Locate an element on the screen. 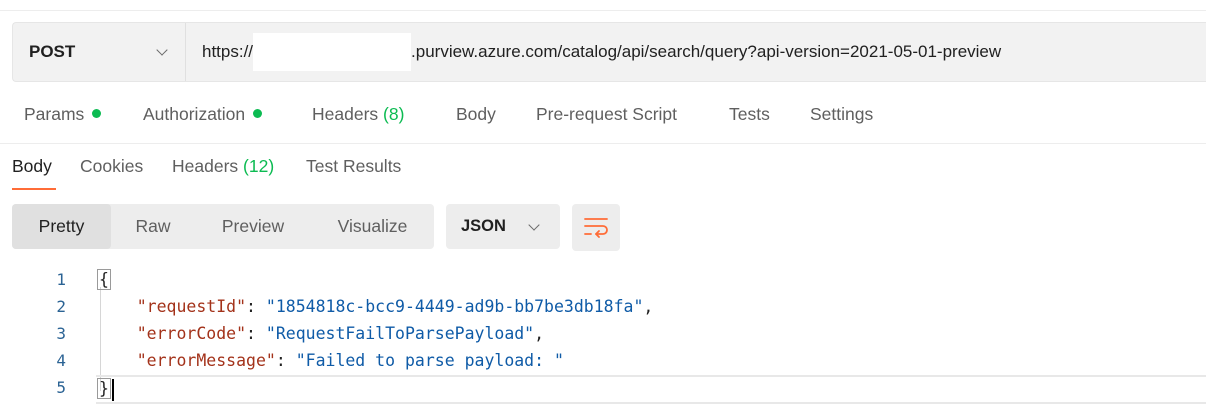 The height and width of the screenshot is (415, 1206). redacted-hostname is located at coordinates (332, 52).